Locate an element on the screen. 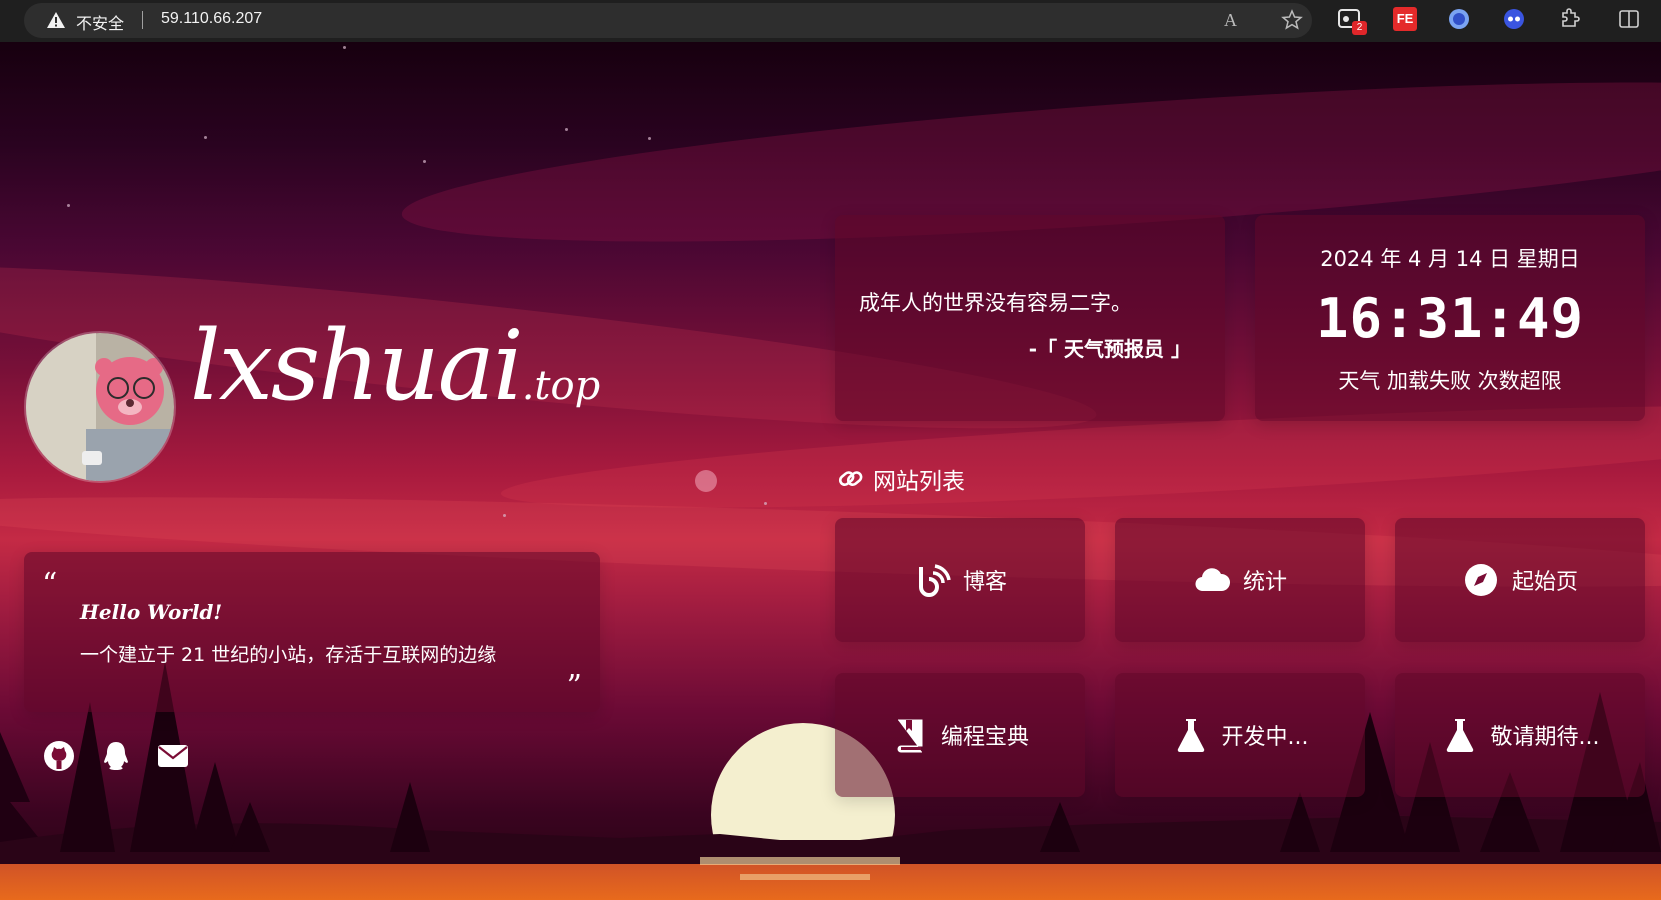 The height and width of the screenshot is (900, 1661). book-icon is located at coordinates (910, 736).